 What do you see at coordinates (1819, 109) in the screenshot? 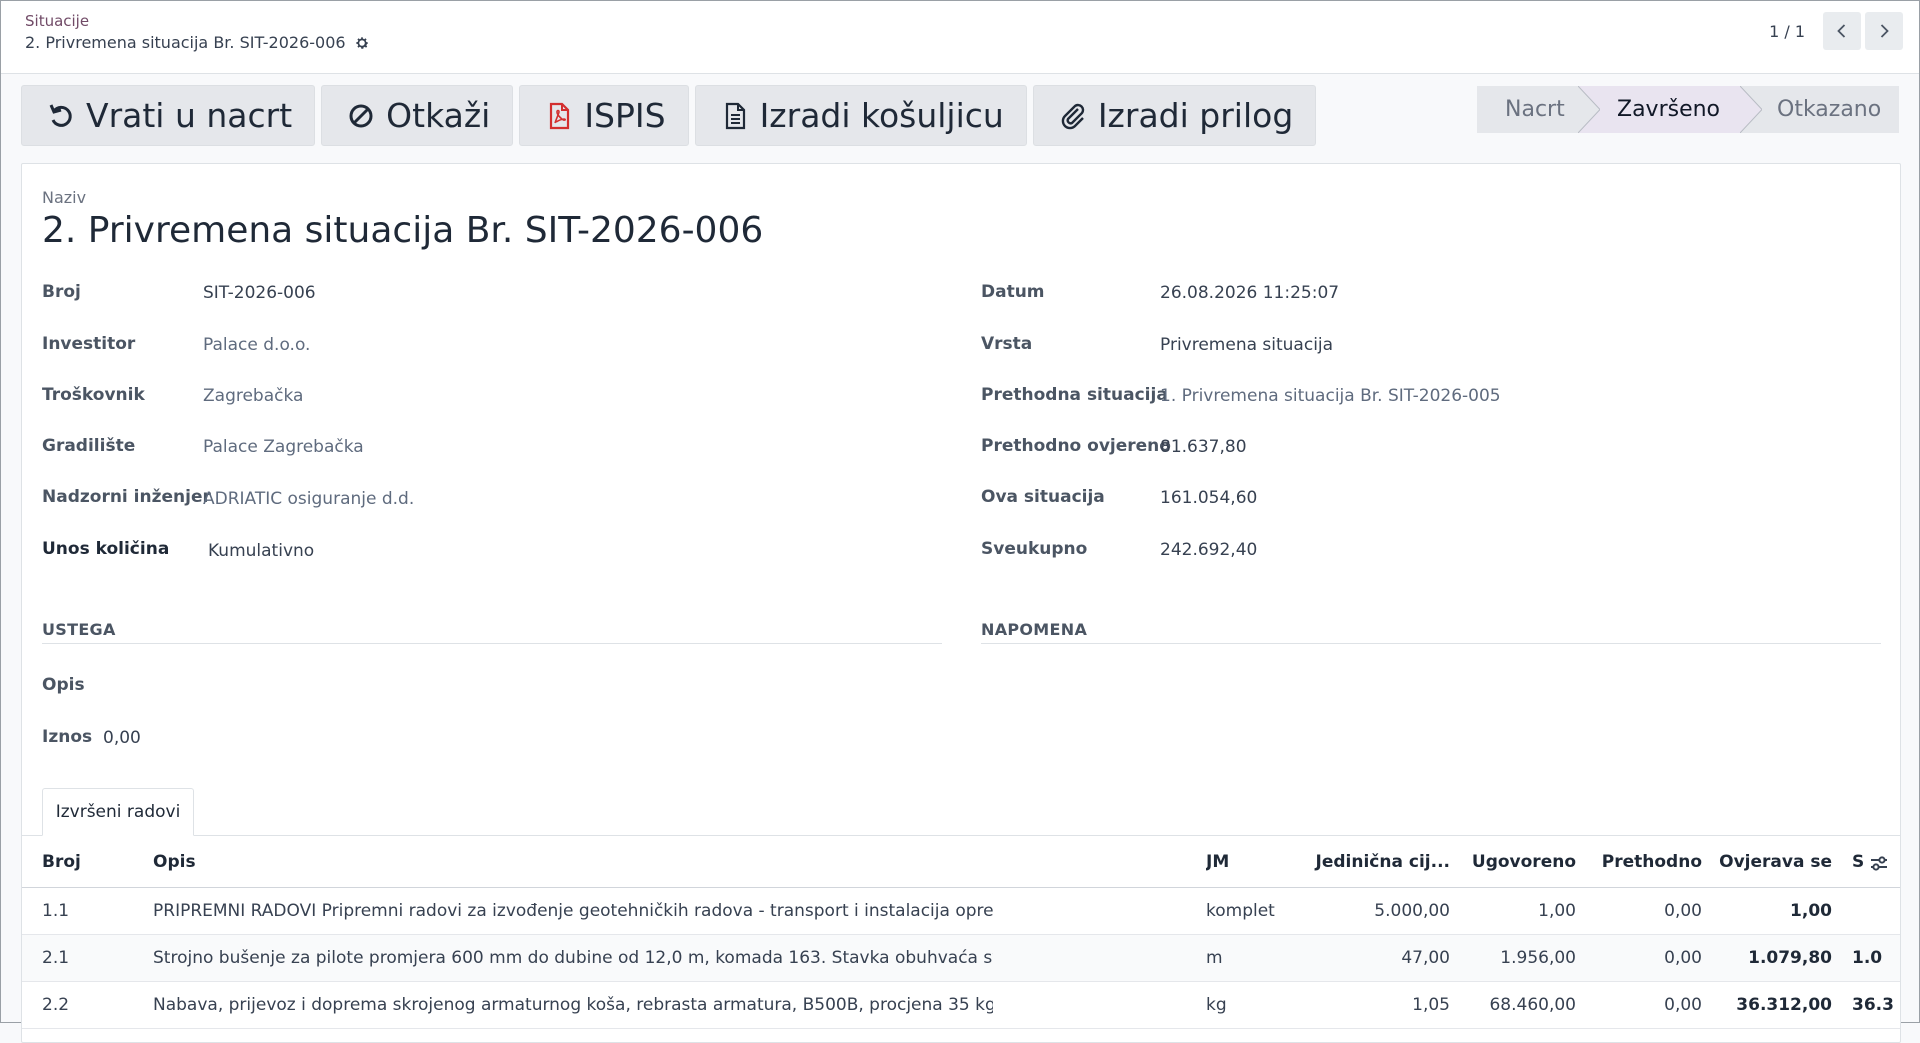
I see `status-step-cancelled: Otkazano` at bounding box center [1819, 109].